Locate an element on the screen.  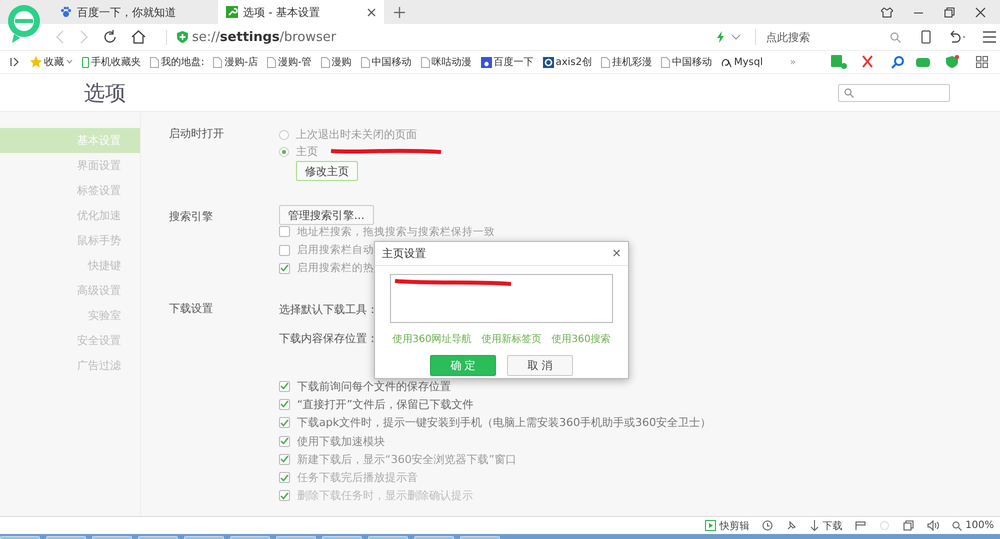
play-icon is located at coordinates (710, 525).